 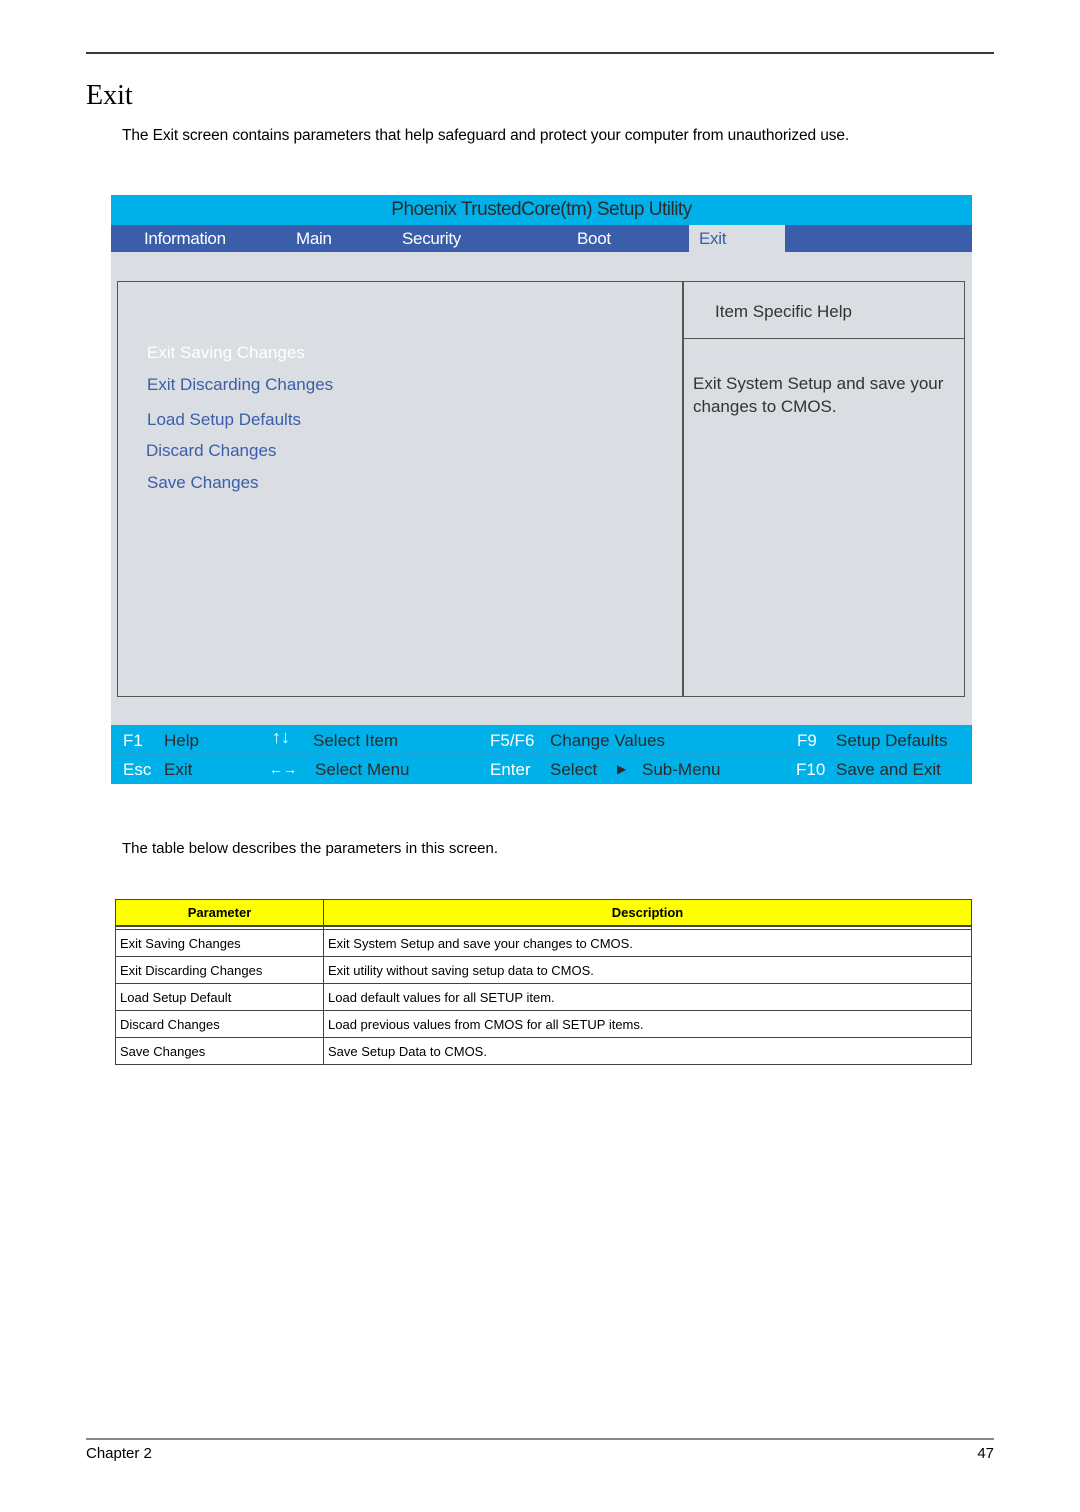 I want to click on table-row: Save Changes Save Setup Data to CMOS., so click(x=543, y=1051).